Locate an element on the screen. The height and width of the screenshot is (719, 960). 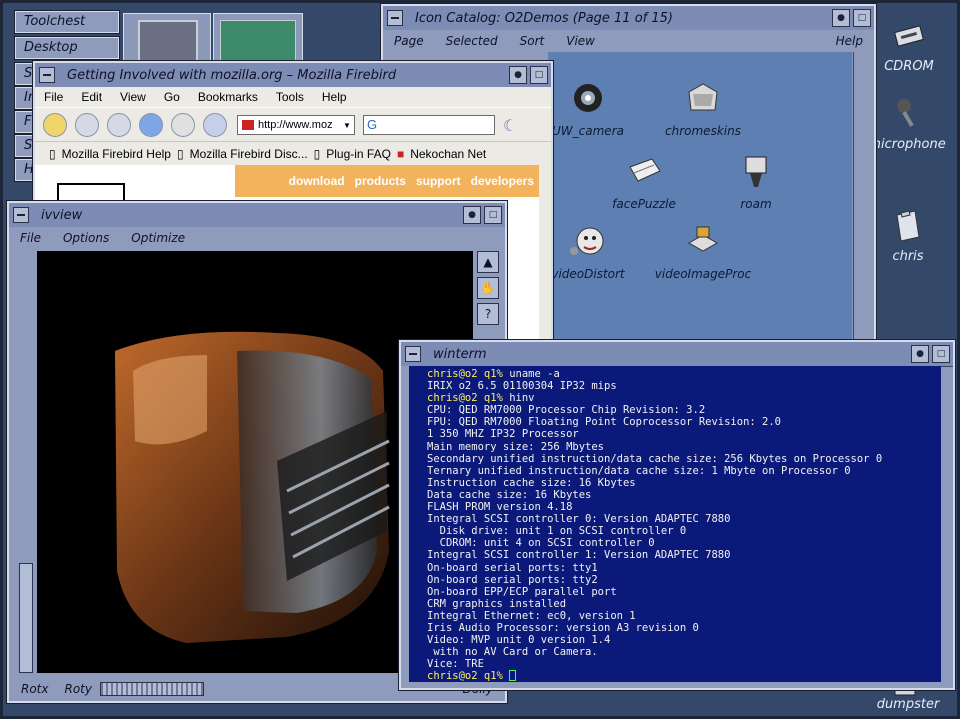
menu-page: Page is located at coordinates (409, 41).